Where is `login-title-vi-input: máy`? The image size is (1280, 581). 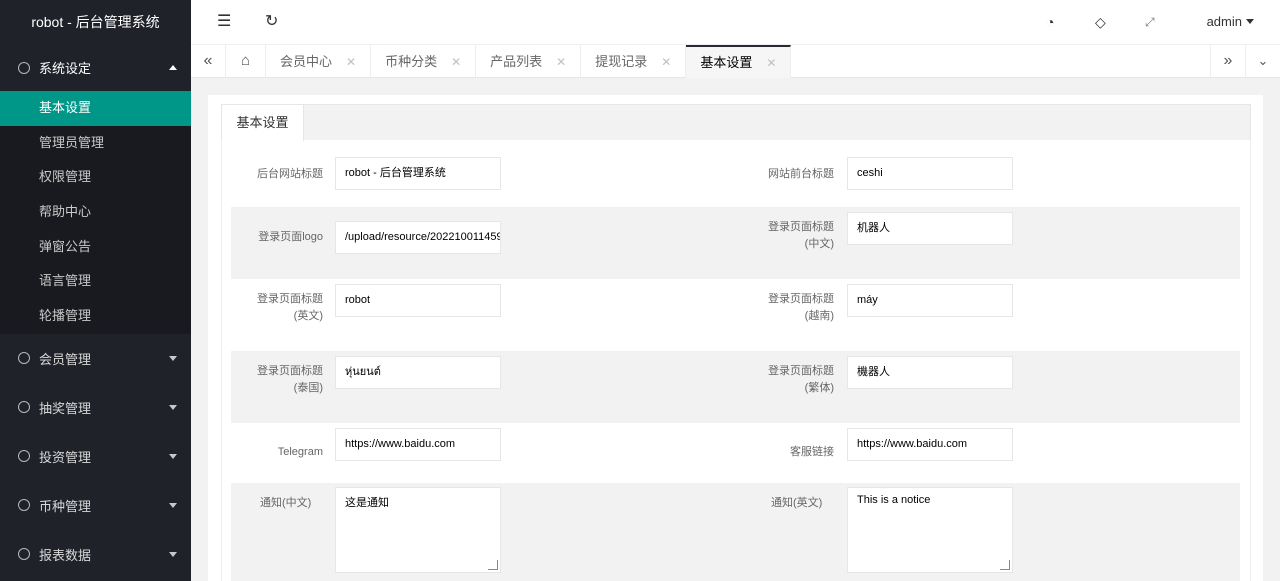 login-title-vi-input: máy is located at coordinates (930, 300).